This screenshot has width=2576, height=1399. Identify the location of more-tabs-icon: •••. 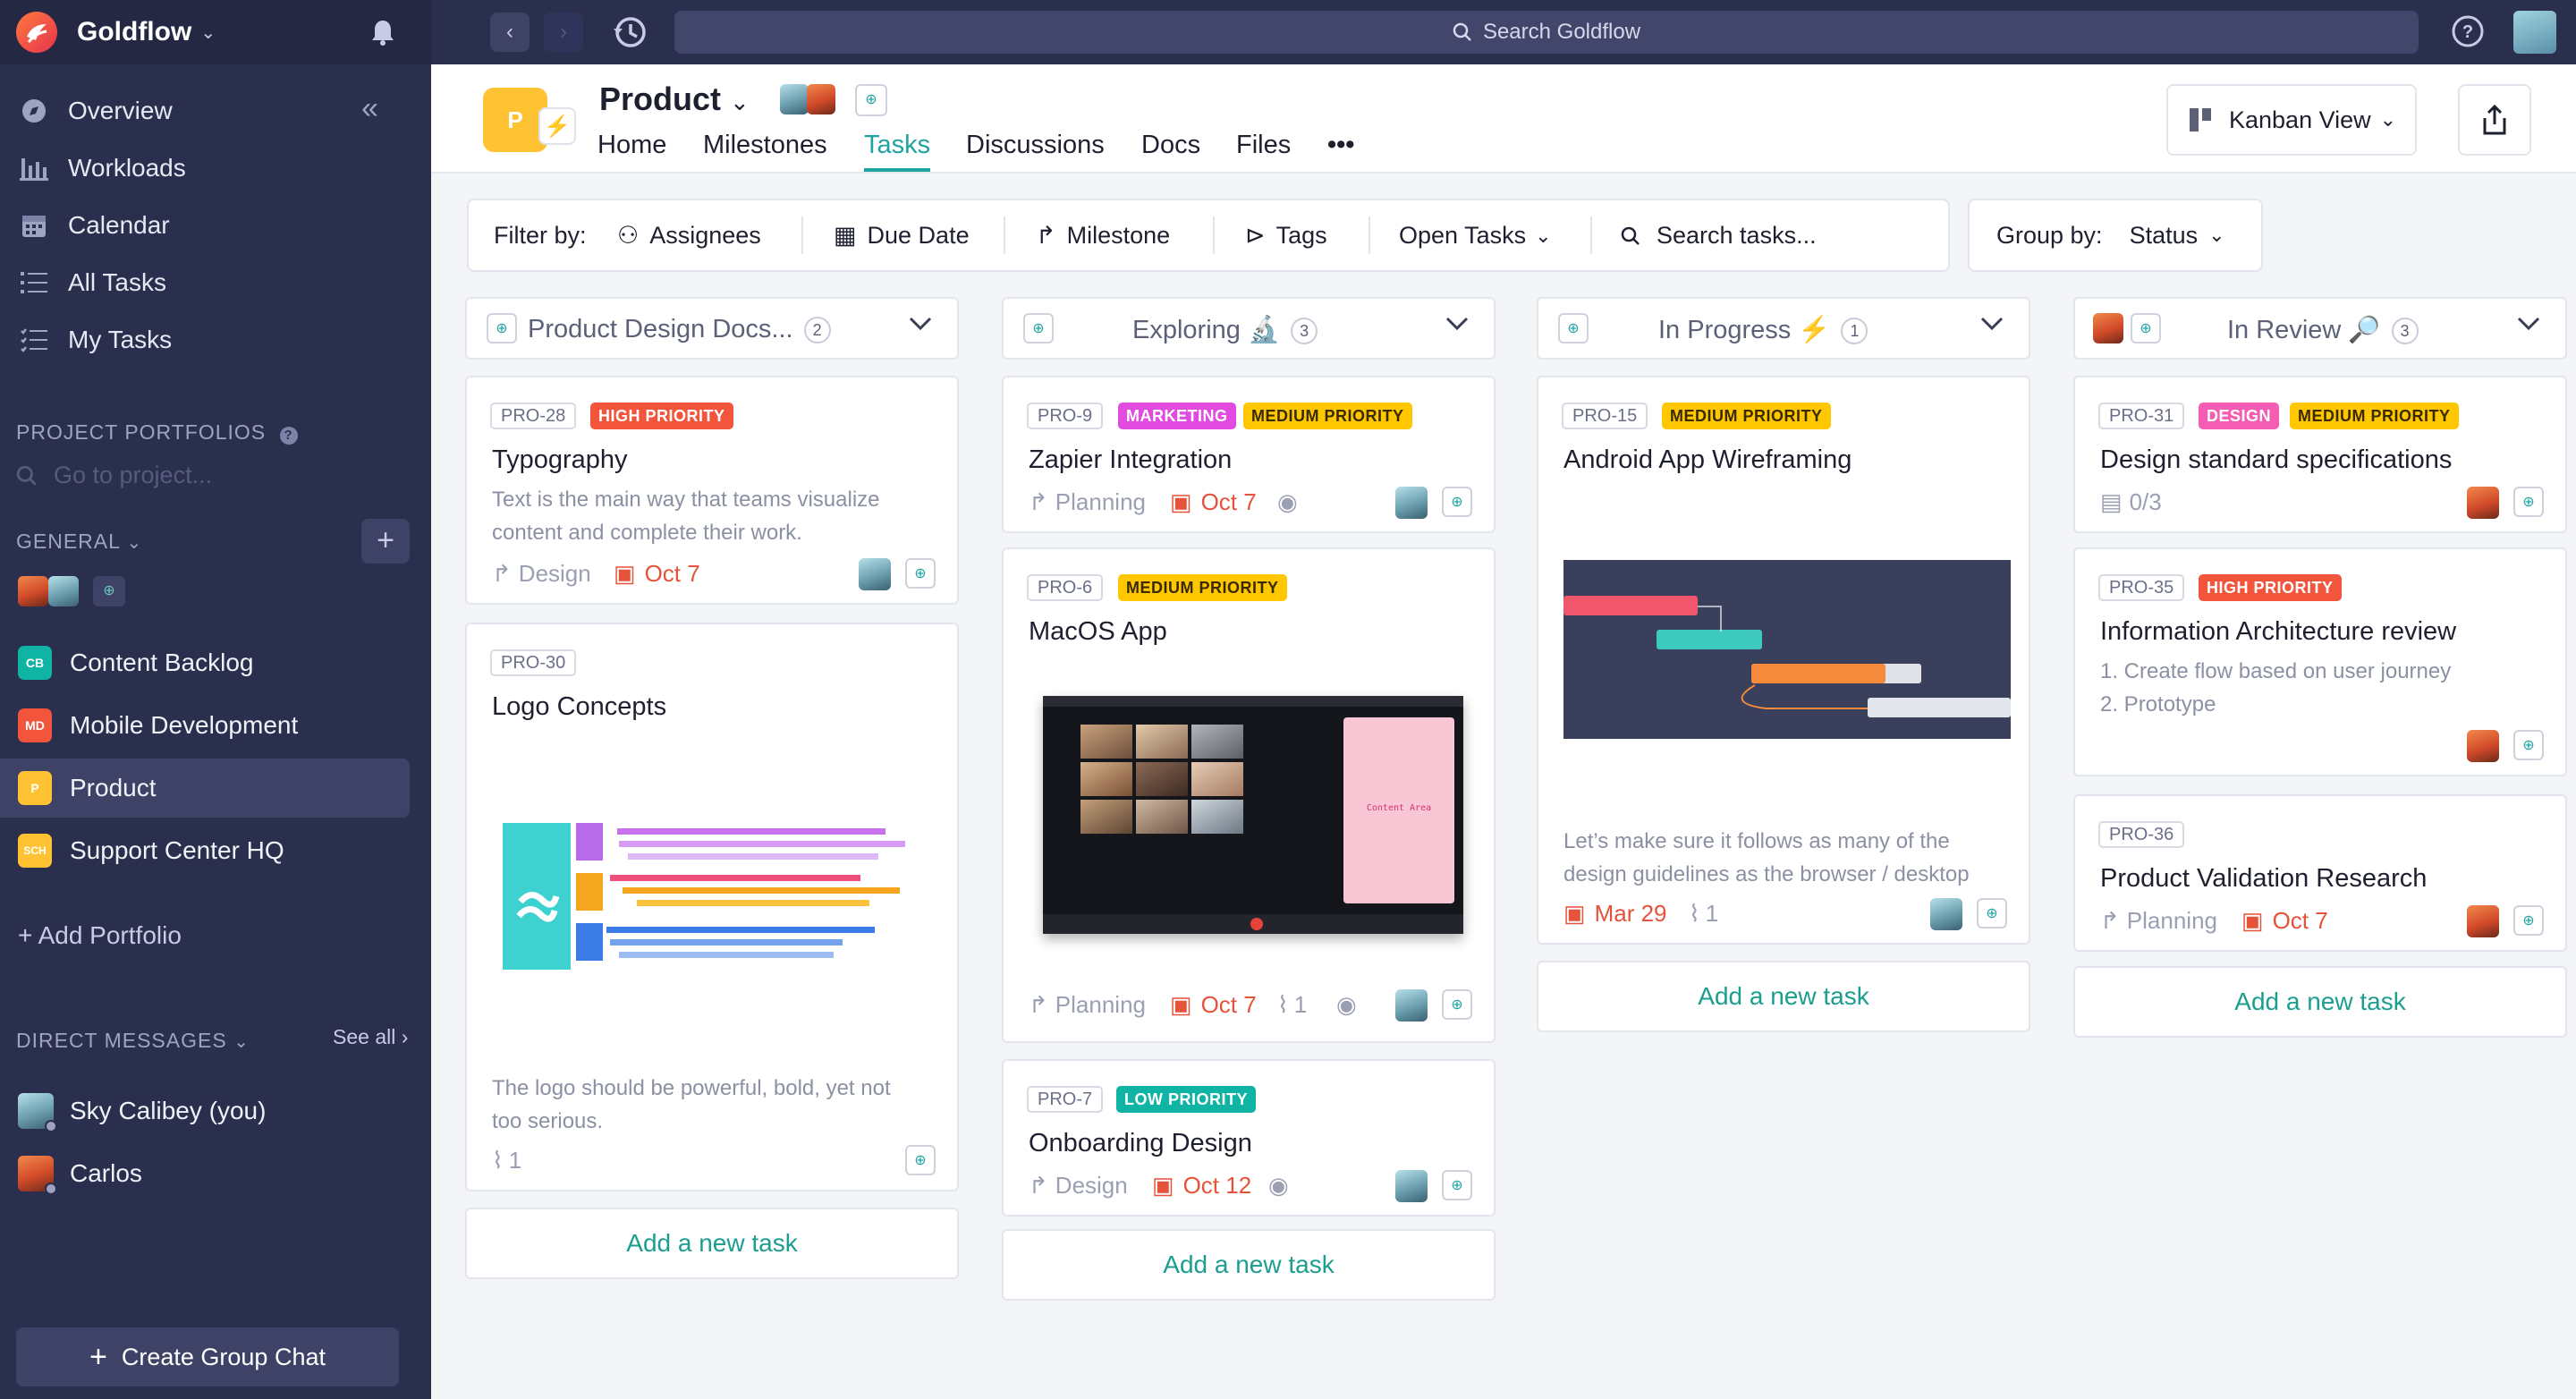
(1340, 145).